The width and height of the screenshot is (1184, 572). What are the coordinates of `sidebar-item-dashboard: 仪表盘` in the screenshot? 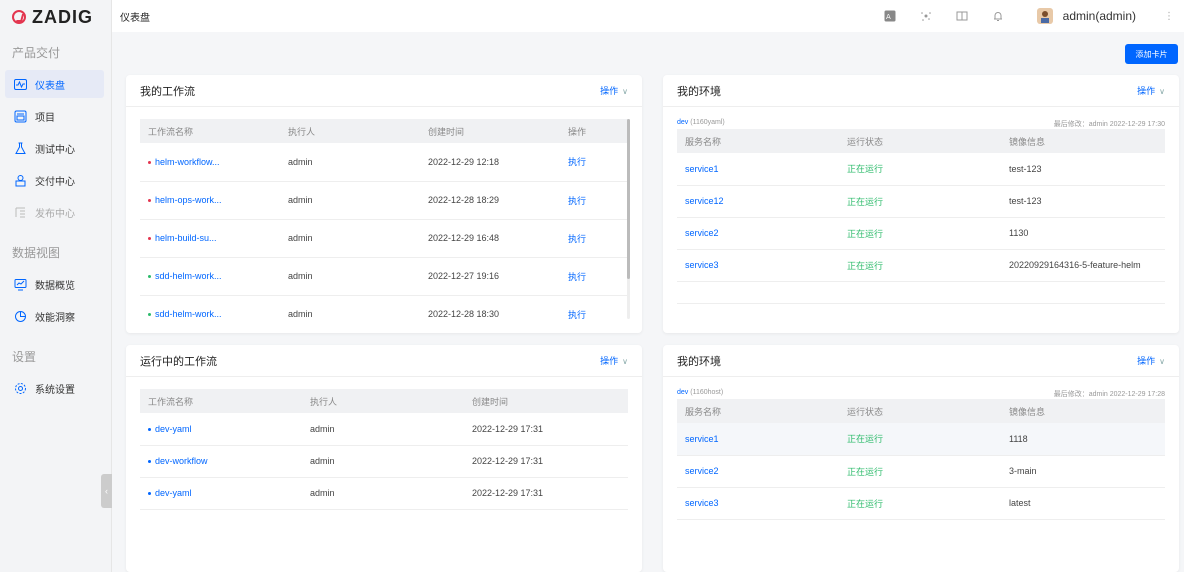 It's located at (54, 84).